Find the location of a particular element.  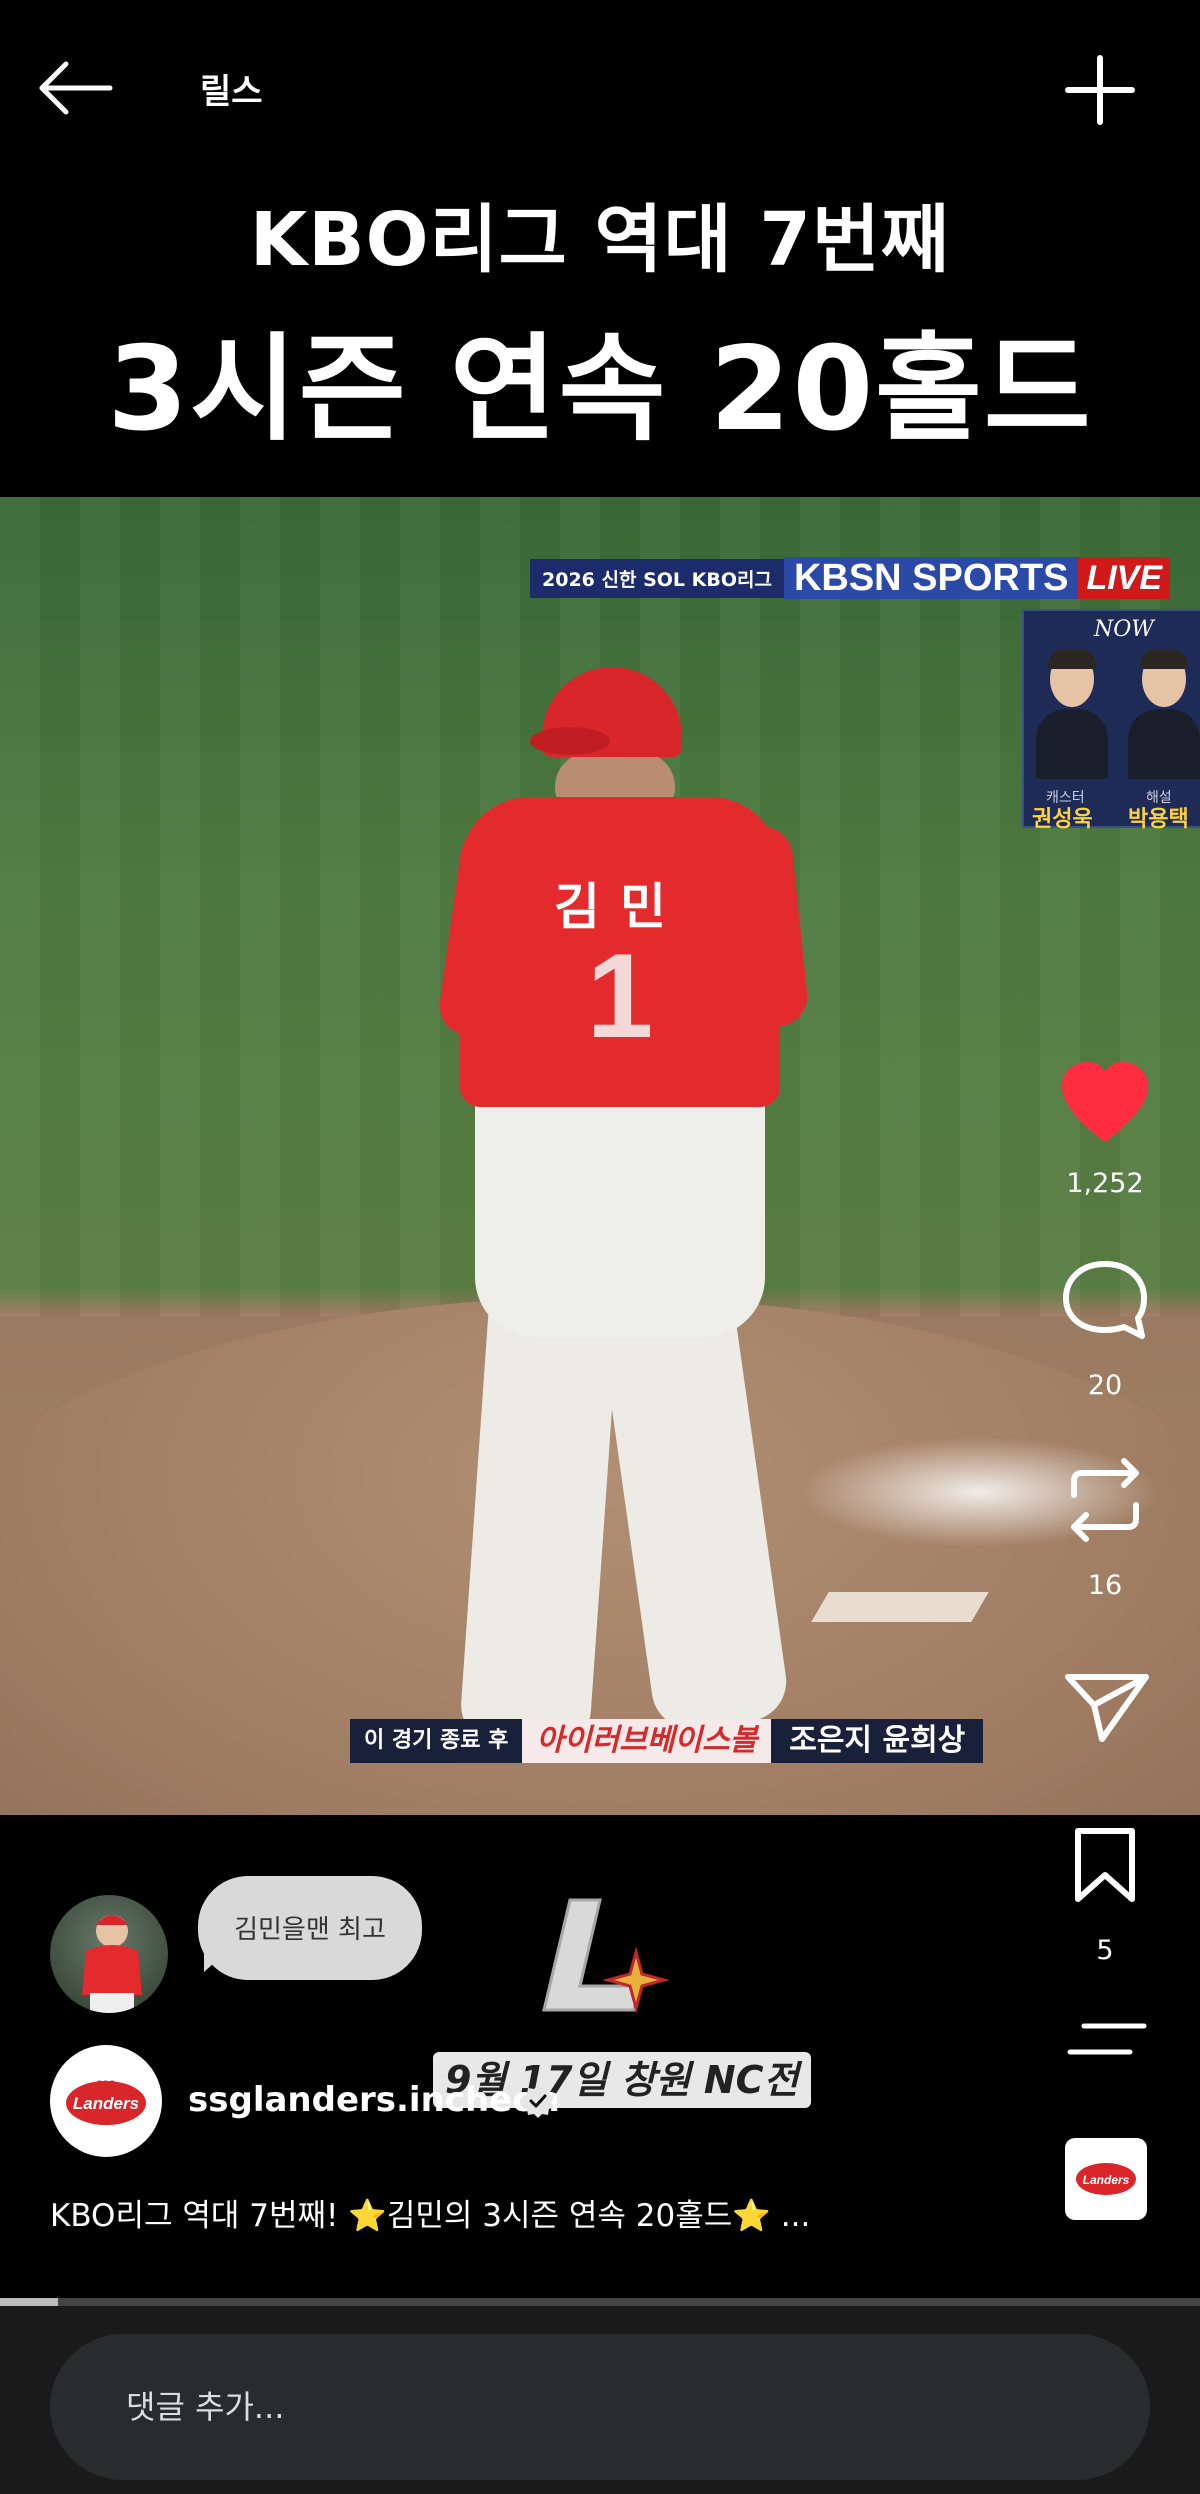

comment-icon is located at coordinates (1105, 1301).